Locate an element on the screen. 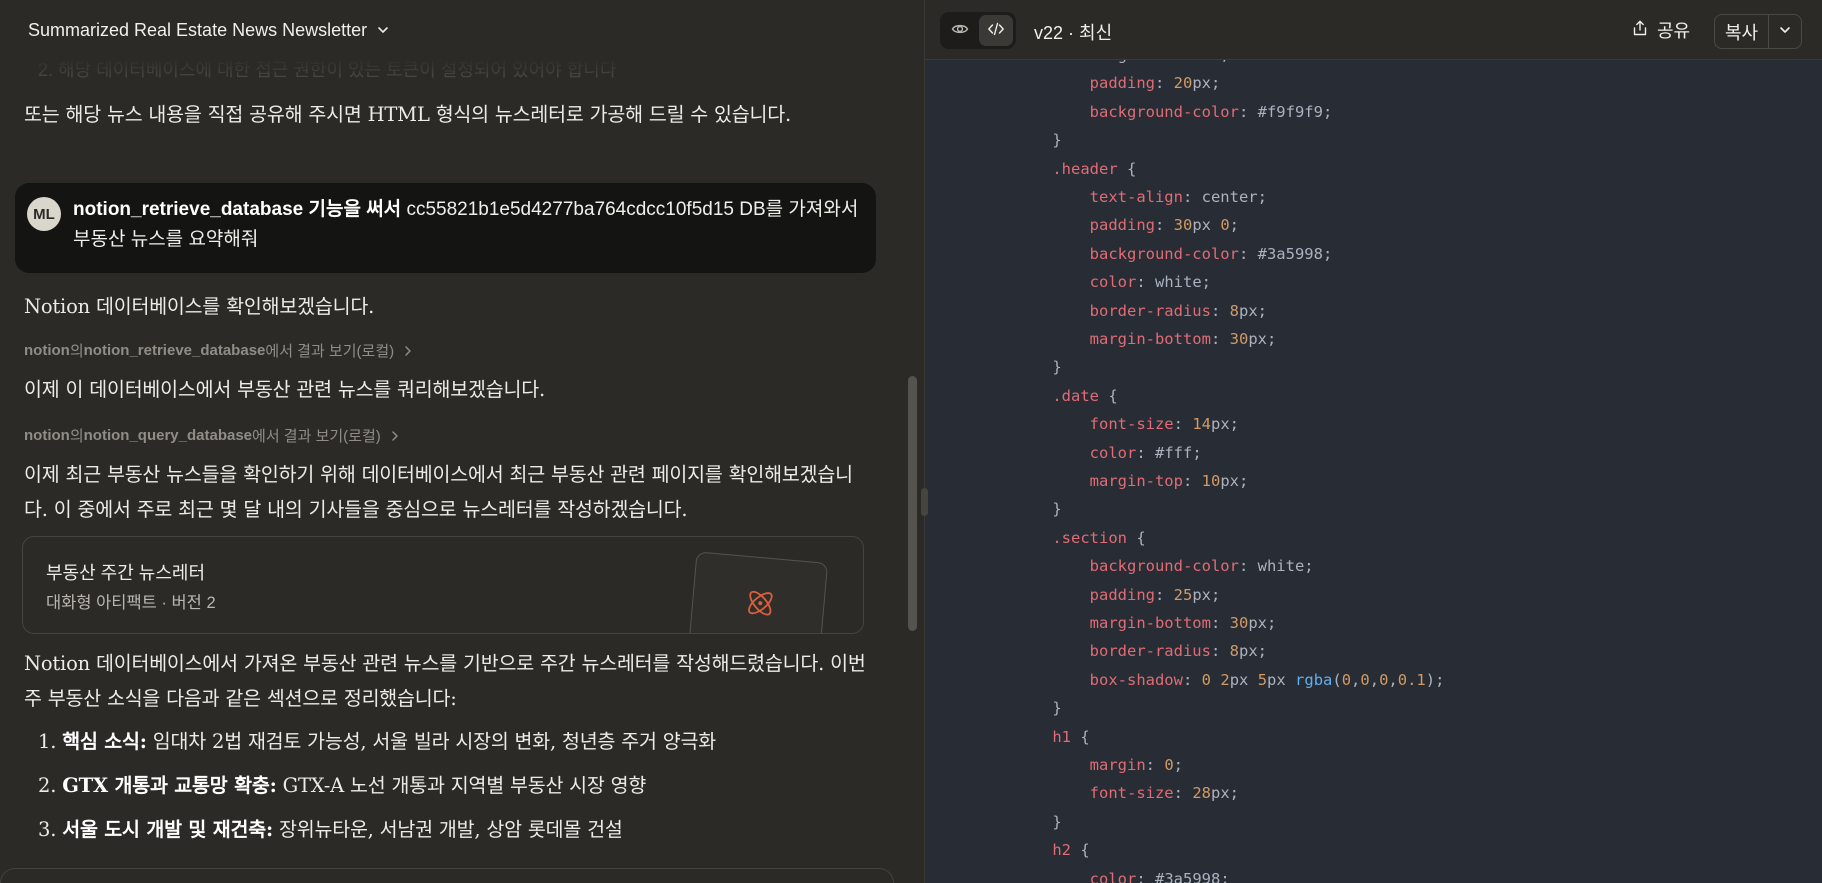  code-line: font-size: 28px; is located at coordinates (1127, 793).